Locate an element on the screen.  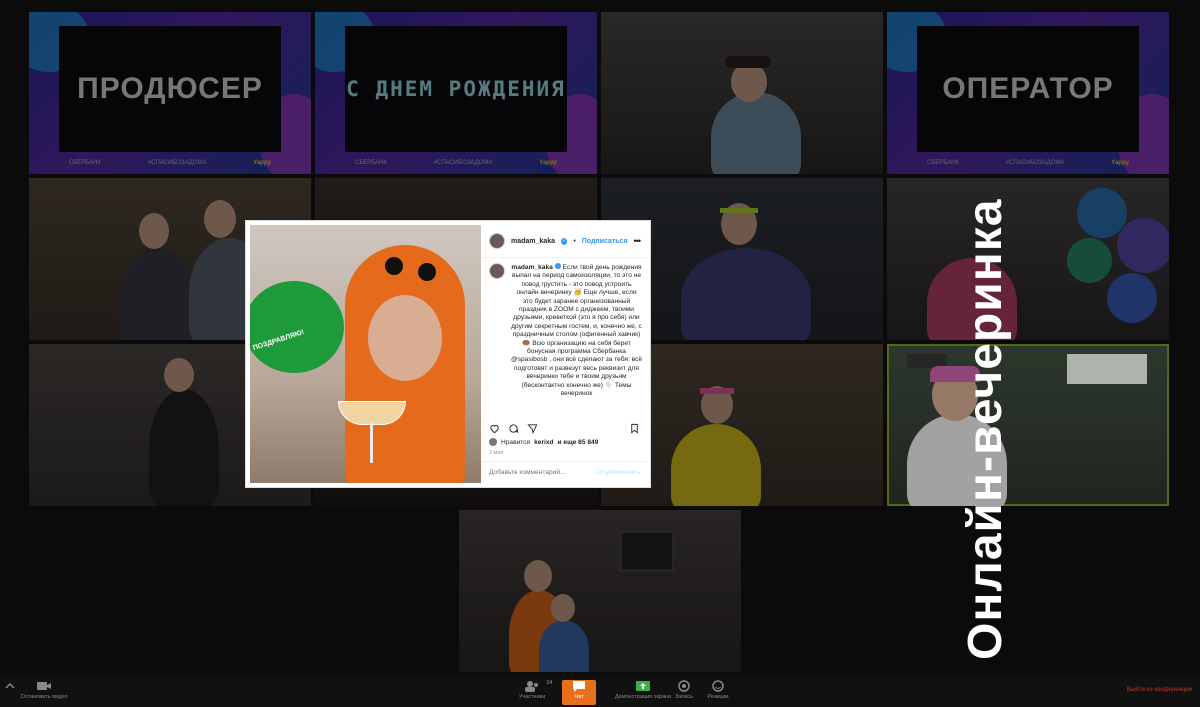
caption-avatar is located at coordinates (497, 271).